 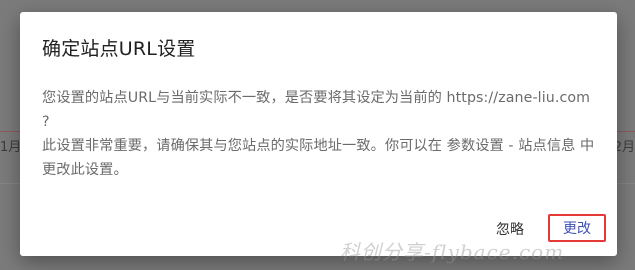 What do you see at coordinates (510, 230) in the screenshot?
I see `ignore-button: 忽略` at bounding box center [510, 230].